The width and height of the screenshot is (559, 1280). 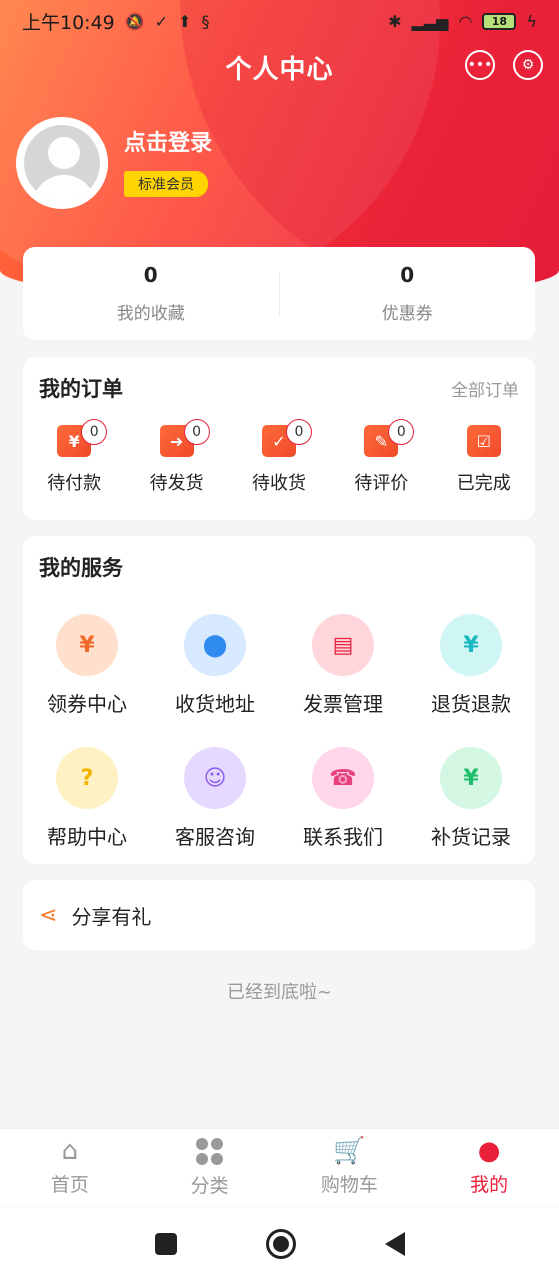 I want to click on order-label: 已完成, so click(x=483, y=483).